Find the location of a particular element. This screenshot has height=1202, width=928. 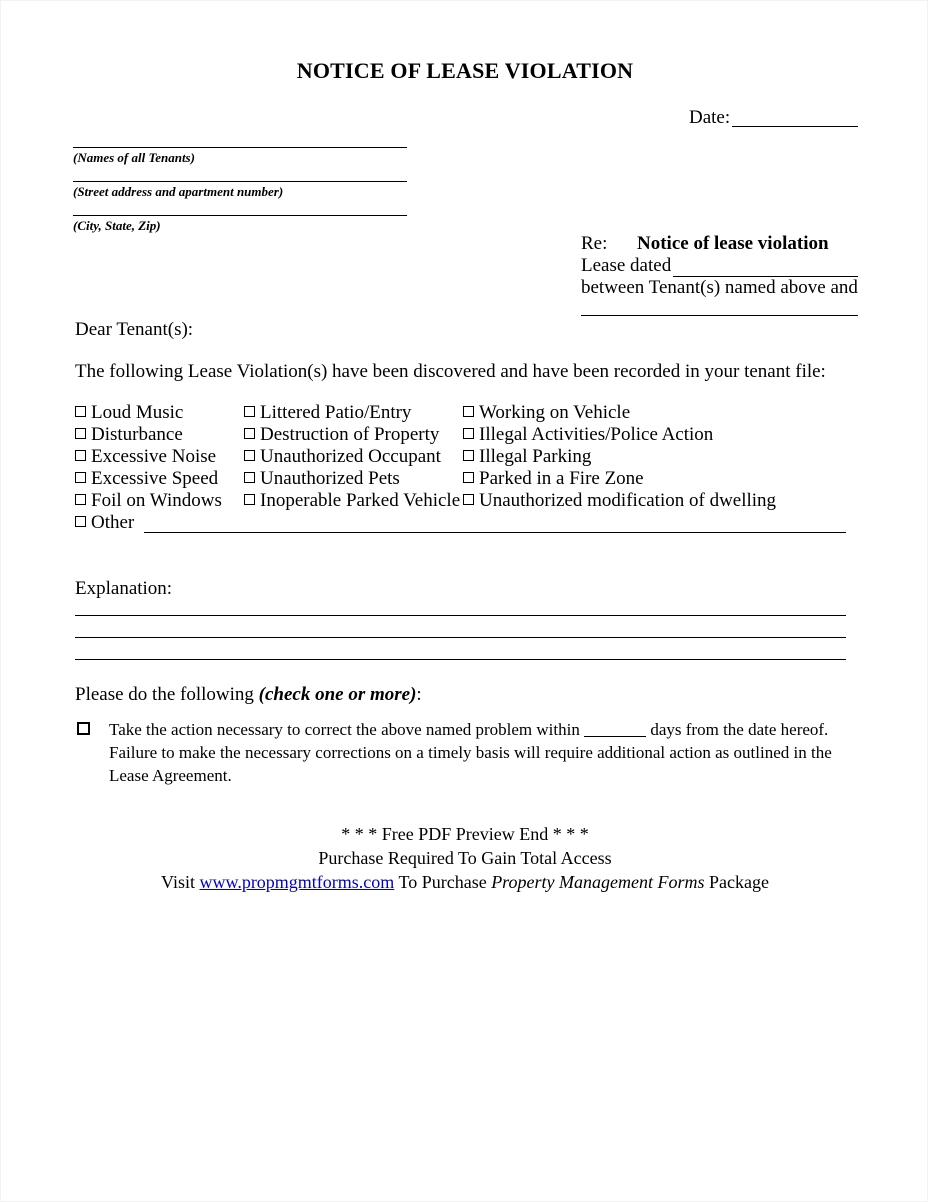

re-label: Re: is located at coordinates (594, 243).